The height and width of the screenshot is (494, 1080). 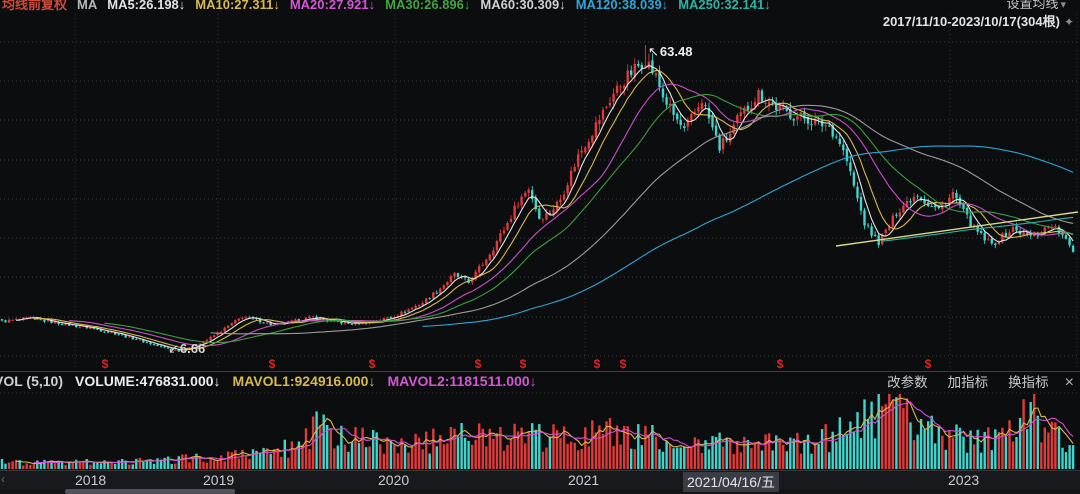 I want to click on ma-value-token: MA5:26.198↓, so click(x=146, y=6).